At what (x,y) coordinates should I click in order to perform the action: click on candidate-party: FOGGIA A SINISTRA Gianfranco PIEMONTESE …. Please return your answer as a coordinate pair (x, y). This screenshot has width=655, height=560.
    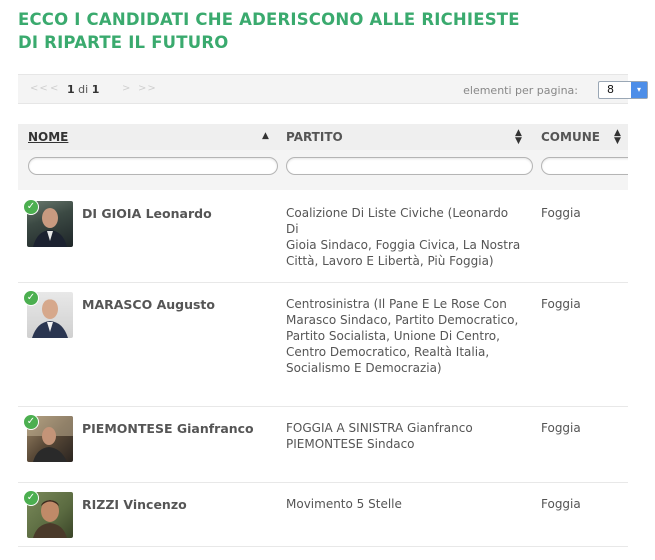
    Looking at the image, I should click on (403, 436).